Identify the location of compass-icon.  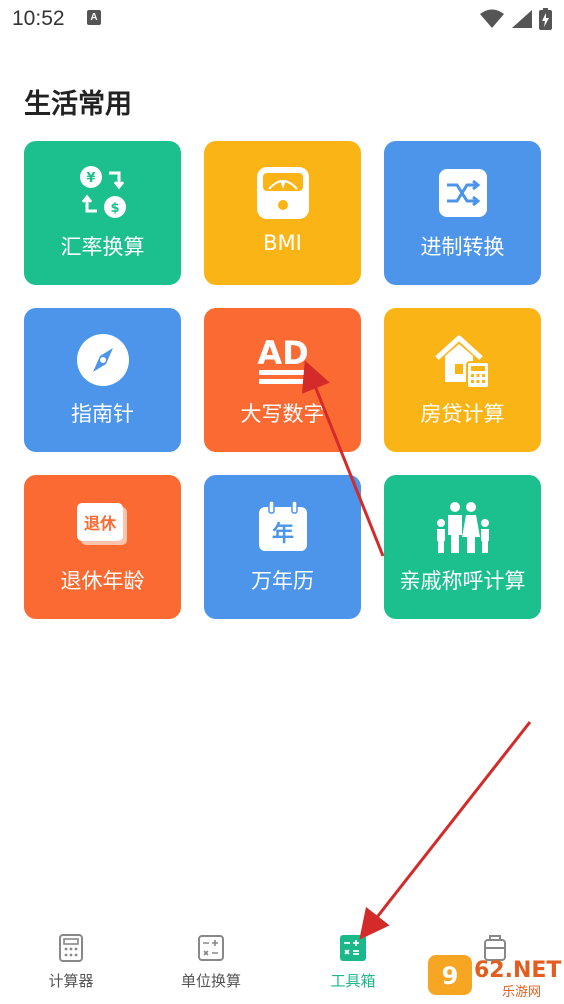
(102, 360).